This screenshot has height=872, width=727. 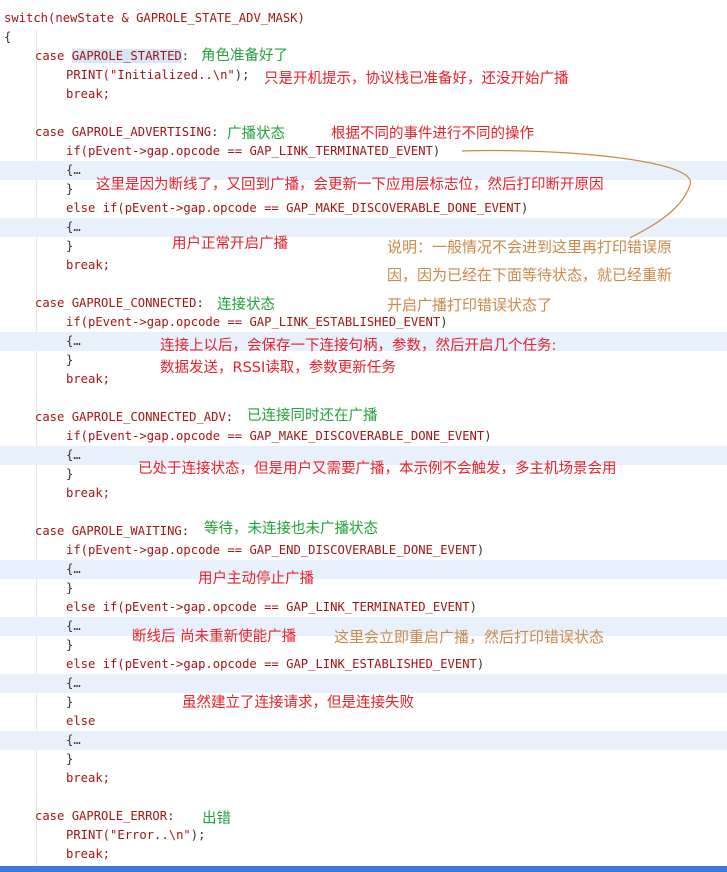 I want to click on code-line: else, so click(x=363, y=721).